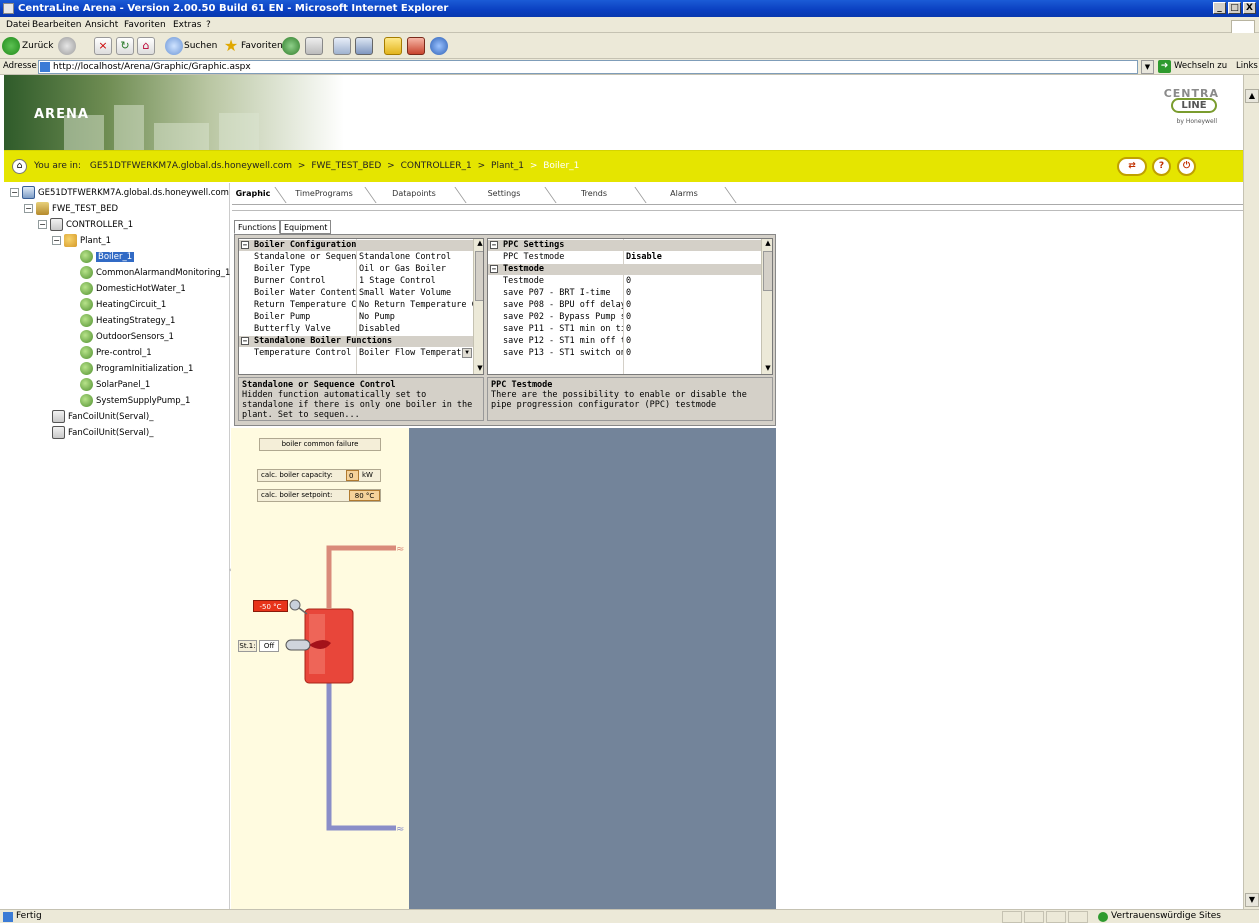  I want to click on breadcrumb-item-server: GE51DTFWERKM7A.global.ds.honeywell.com, so click(191, 166).